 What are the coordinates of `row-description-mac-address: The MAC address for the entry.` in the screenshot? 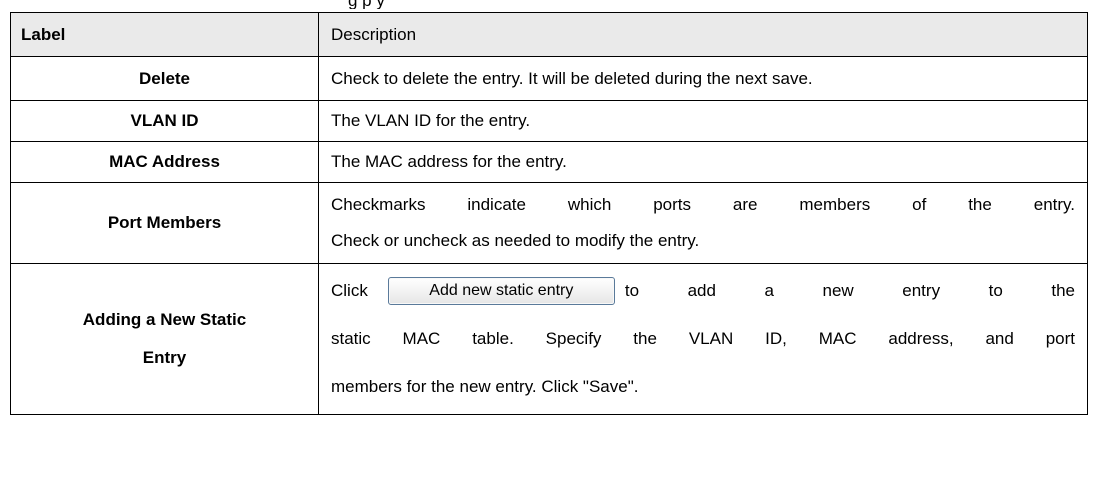 It's located at (703, 162).